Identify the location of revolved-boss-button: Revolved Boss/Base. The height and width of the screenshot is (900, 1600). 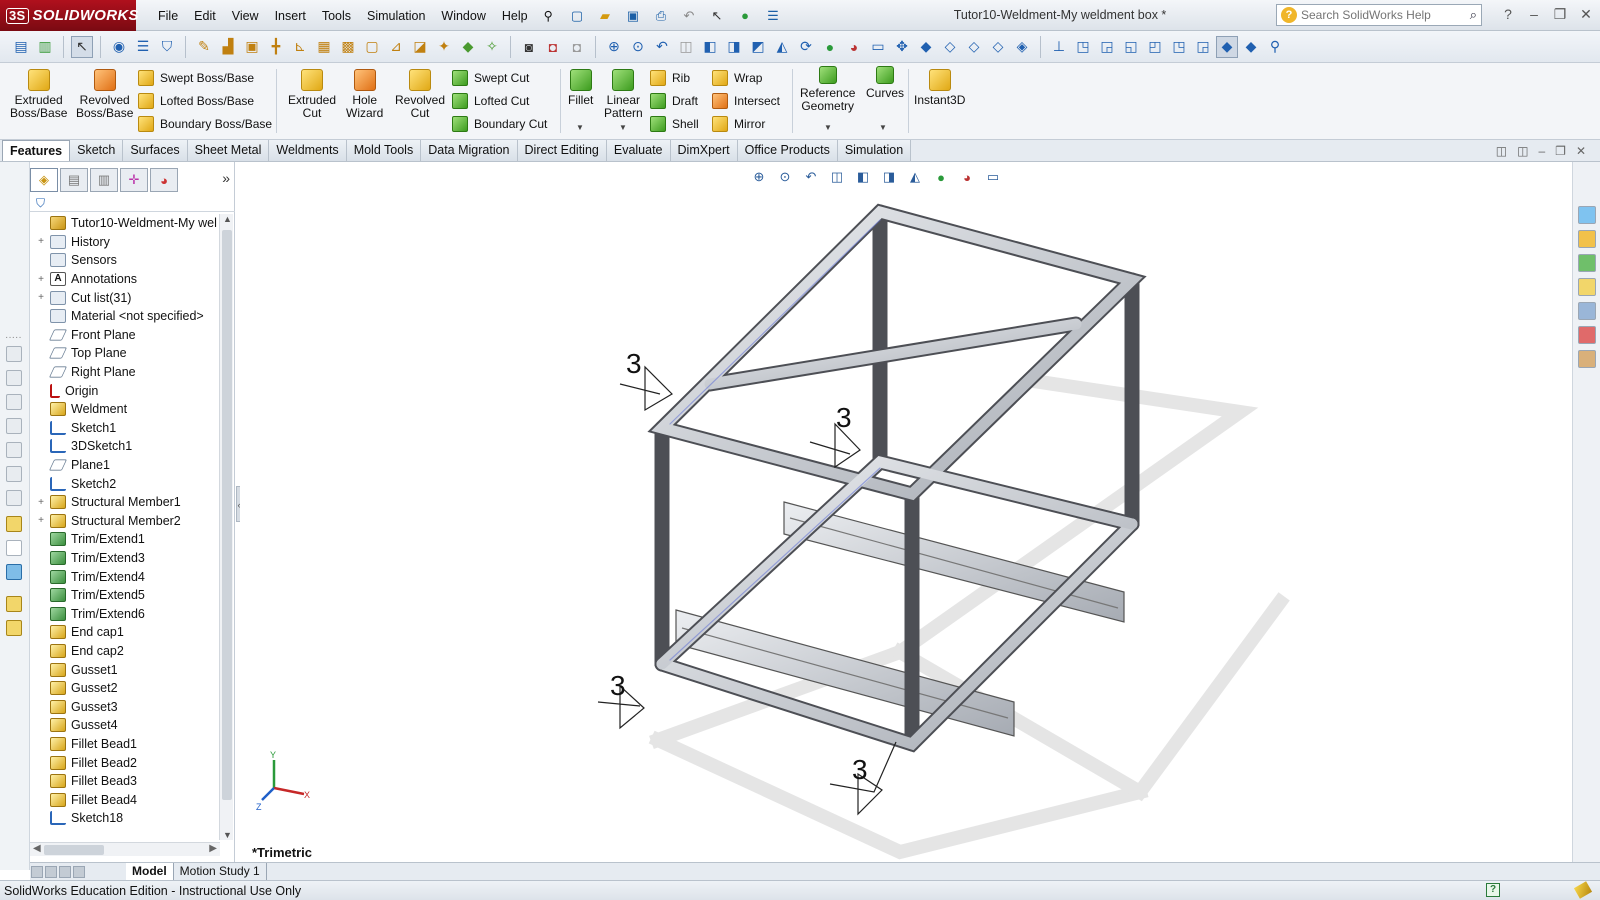
(104, 94).